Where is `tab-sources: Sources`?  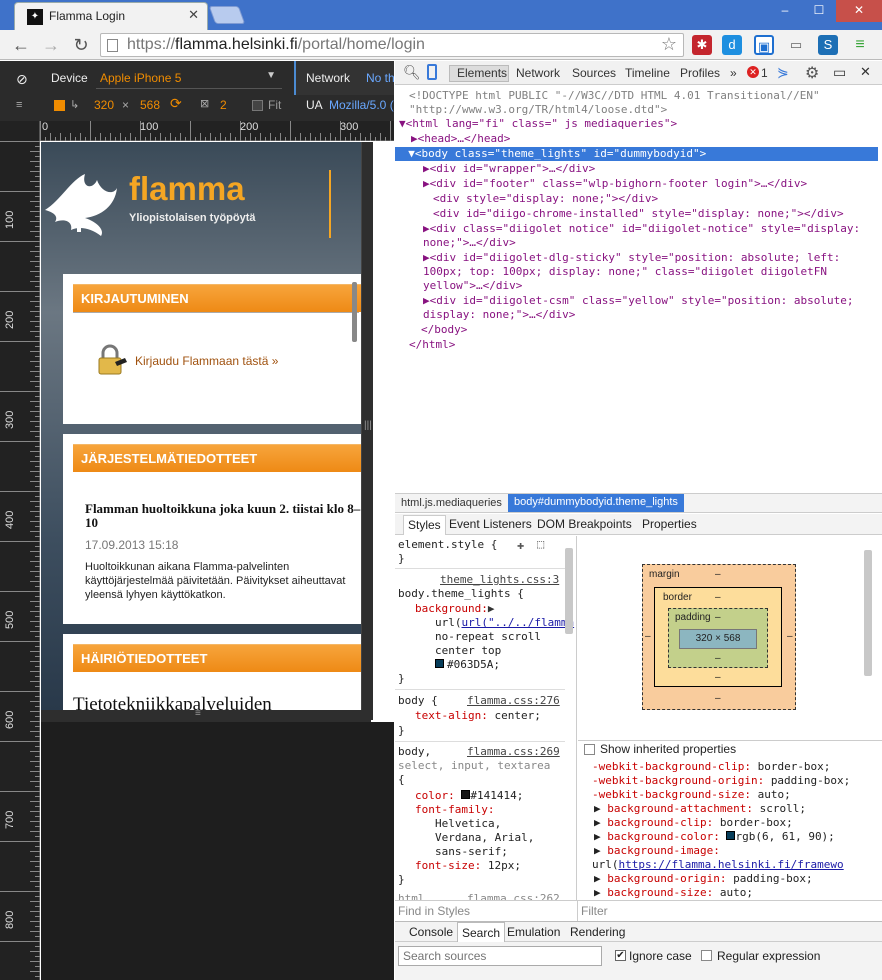 tab-sources: Sources is located at coordinates (594, 73).